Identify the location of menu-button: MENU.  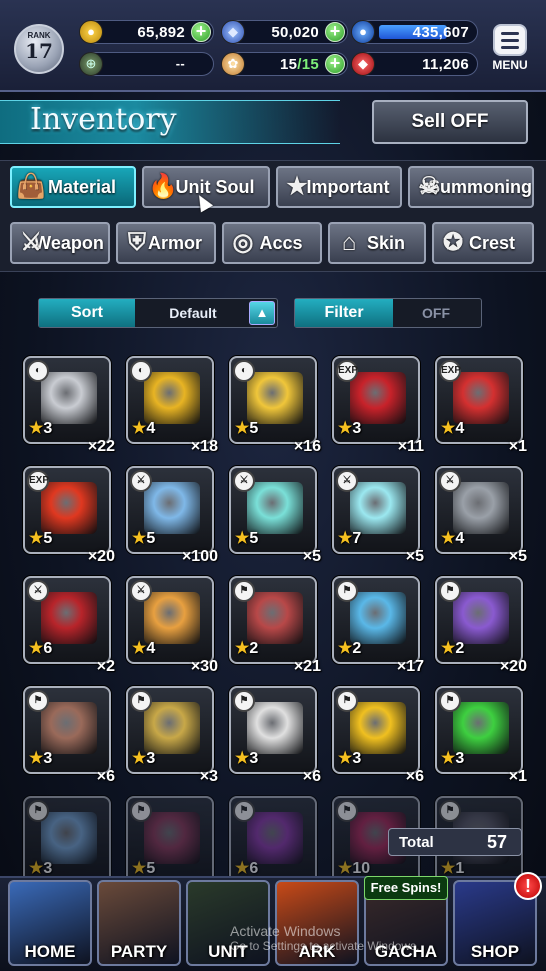
(510, 49).